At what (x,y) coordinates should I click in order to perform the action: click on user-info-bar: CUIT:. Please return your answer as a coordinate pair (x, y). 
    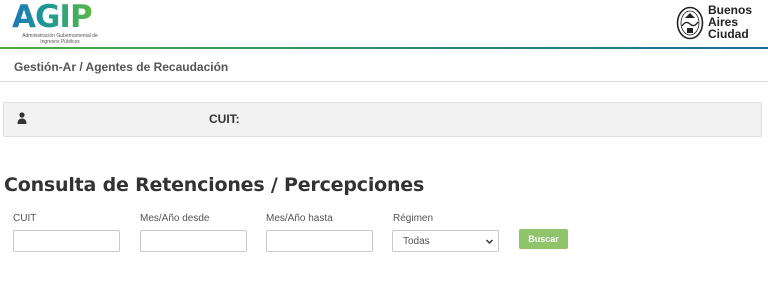
    Looking at the image, I should click on (382, 119).